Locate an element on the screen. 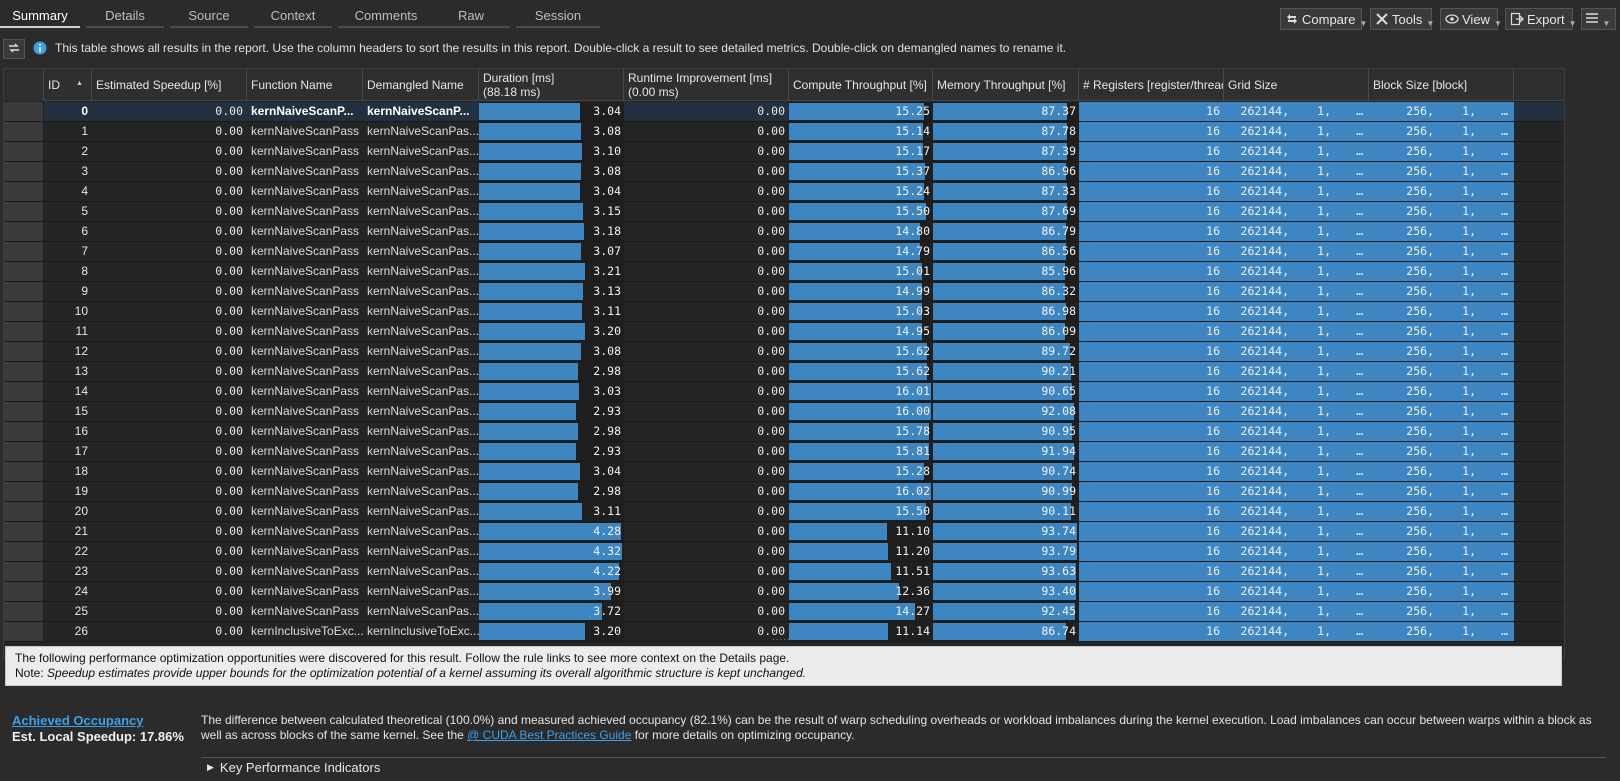  export-button: Export ▼ is located at coordinates (1541, 19).